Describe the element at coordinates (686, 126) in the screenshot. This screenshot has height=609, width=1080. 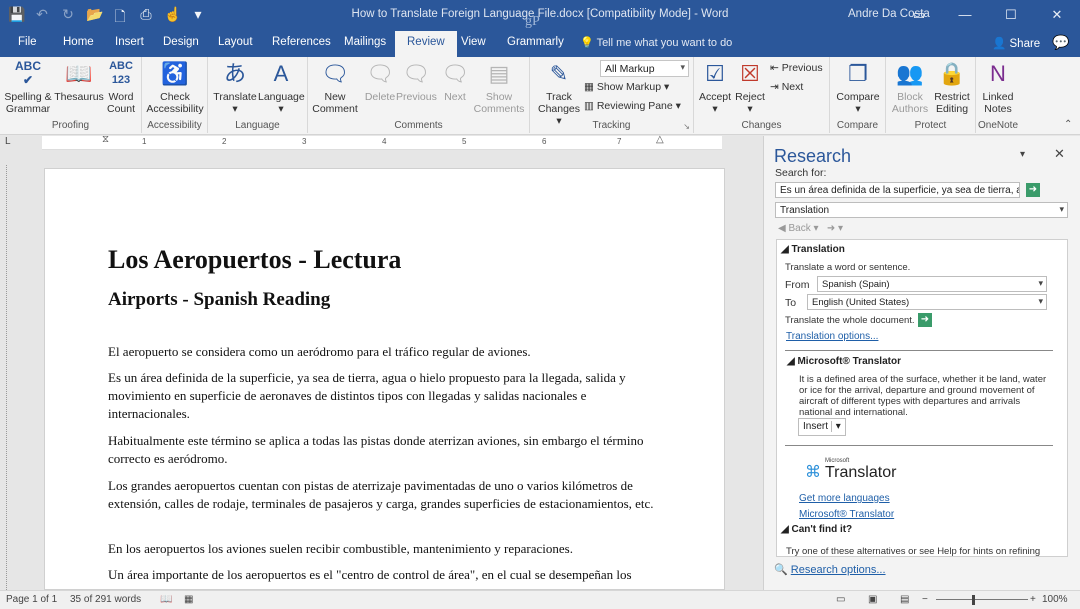
I see `dialog-launcher-icon: ↘` at that location.